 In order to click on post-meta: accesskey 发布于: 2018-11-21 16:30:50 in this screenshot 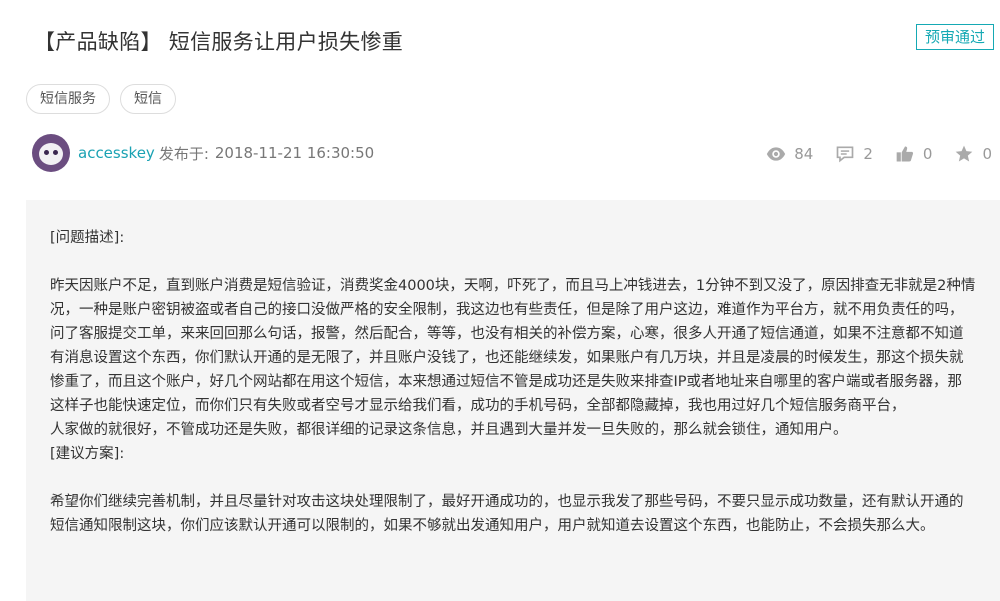, I will do `click(203, 153)`.